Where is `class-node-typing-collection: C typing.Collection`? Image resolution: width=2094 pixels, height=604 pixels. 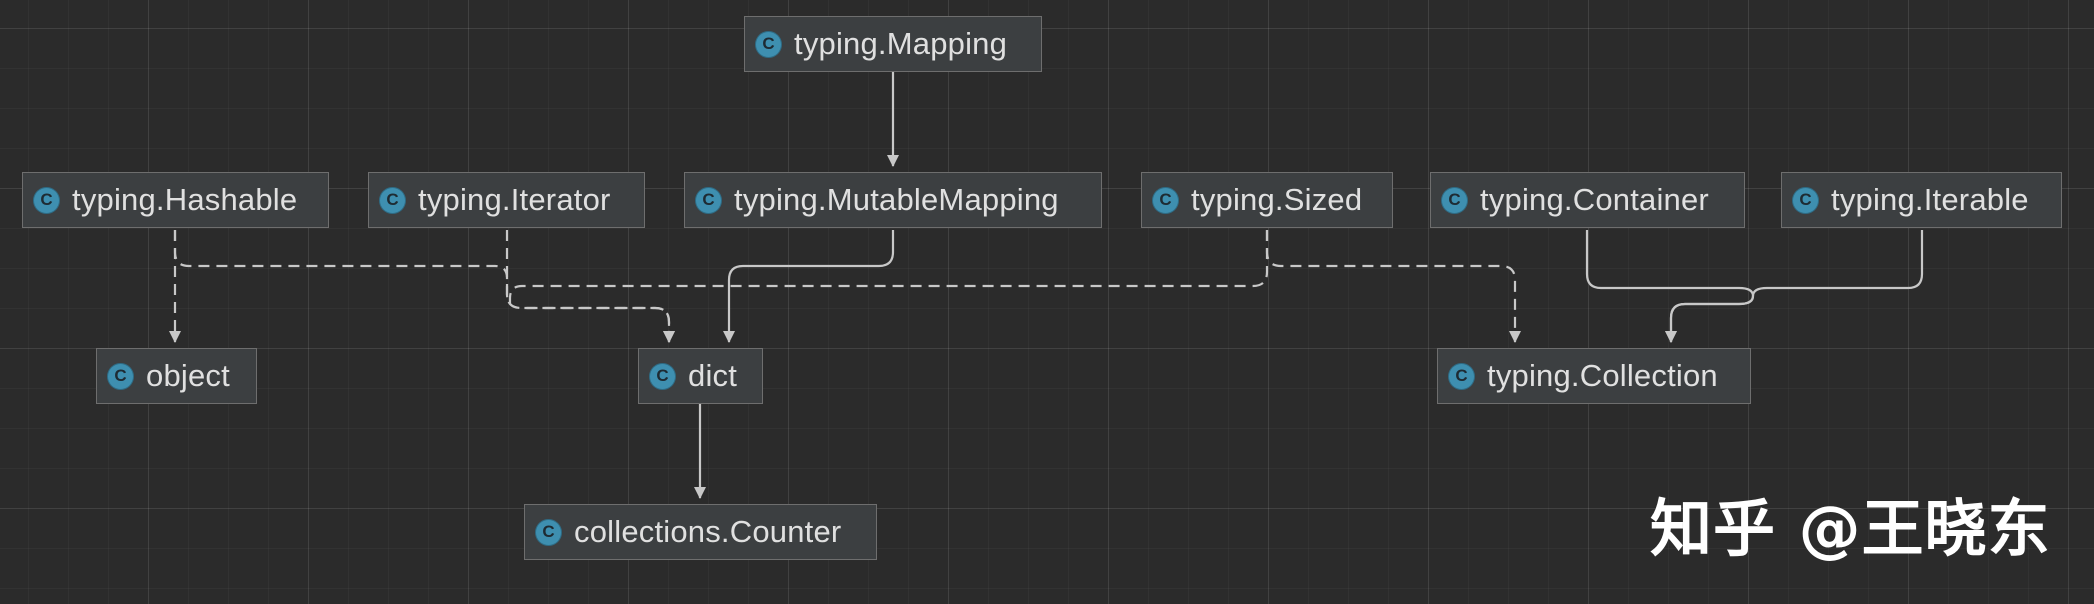 class-node-typing-collection: C typing.Collection is located at coordinates (1594, 376).